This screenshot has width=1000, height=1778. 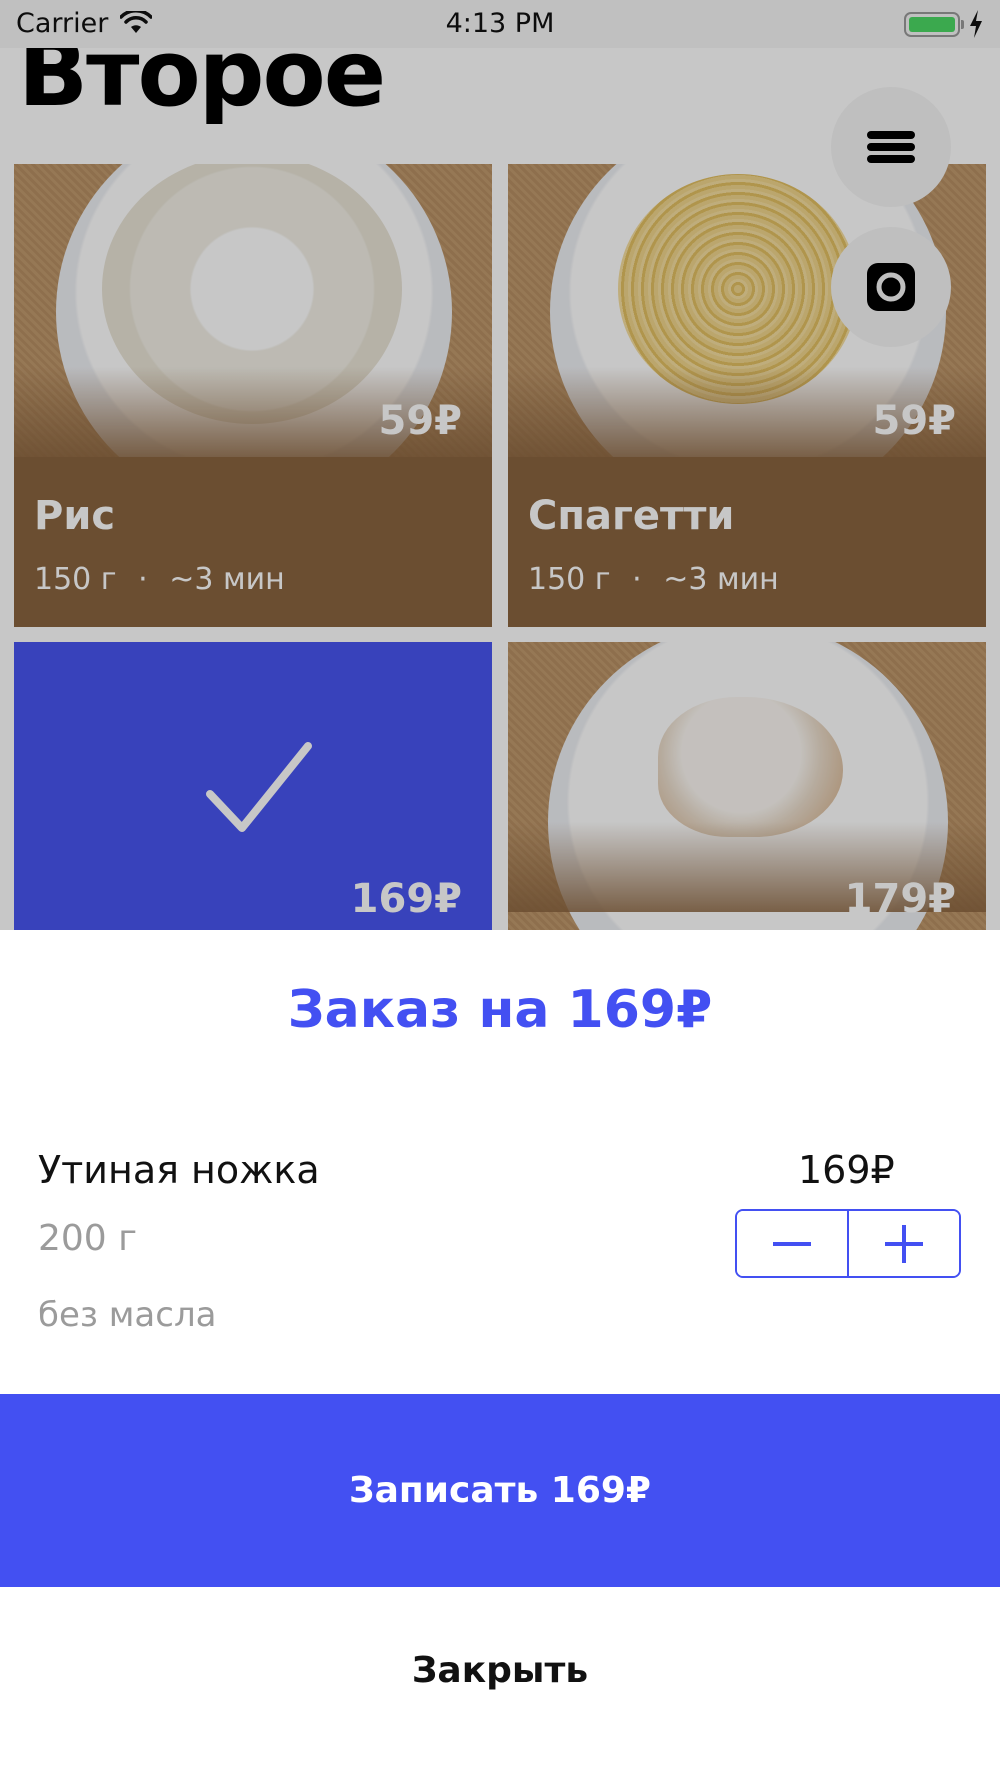 I want to click on order-item-weight: 200 г, so click(x=88, y=1238).